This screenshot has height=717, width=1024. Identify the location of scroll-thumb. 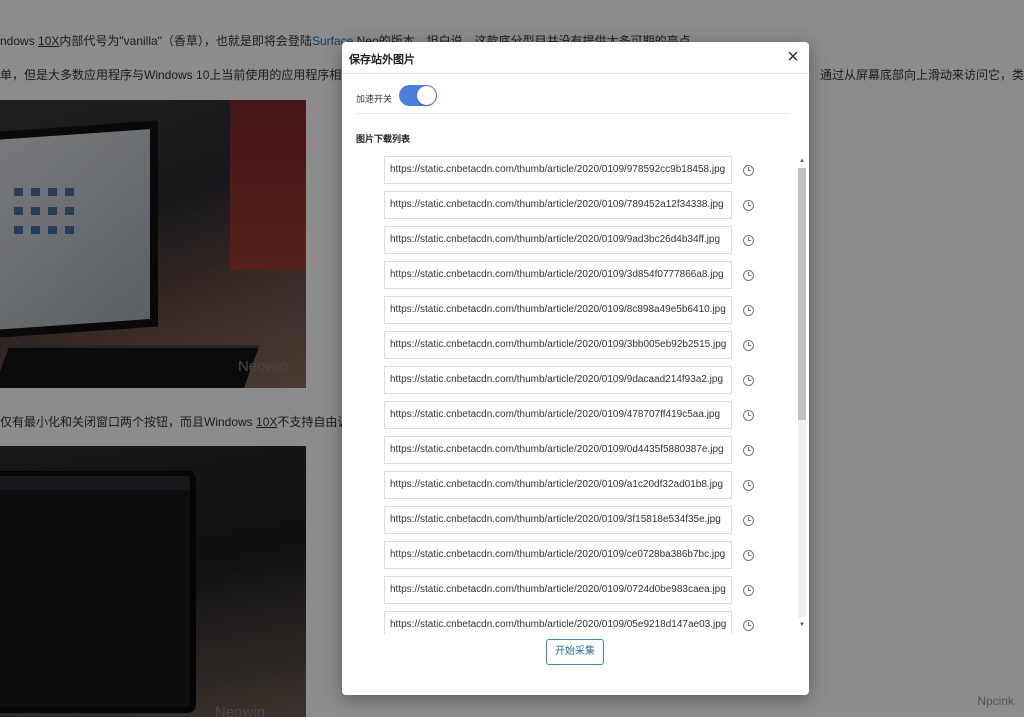
(802, 294).